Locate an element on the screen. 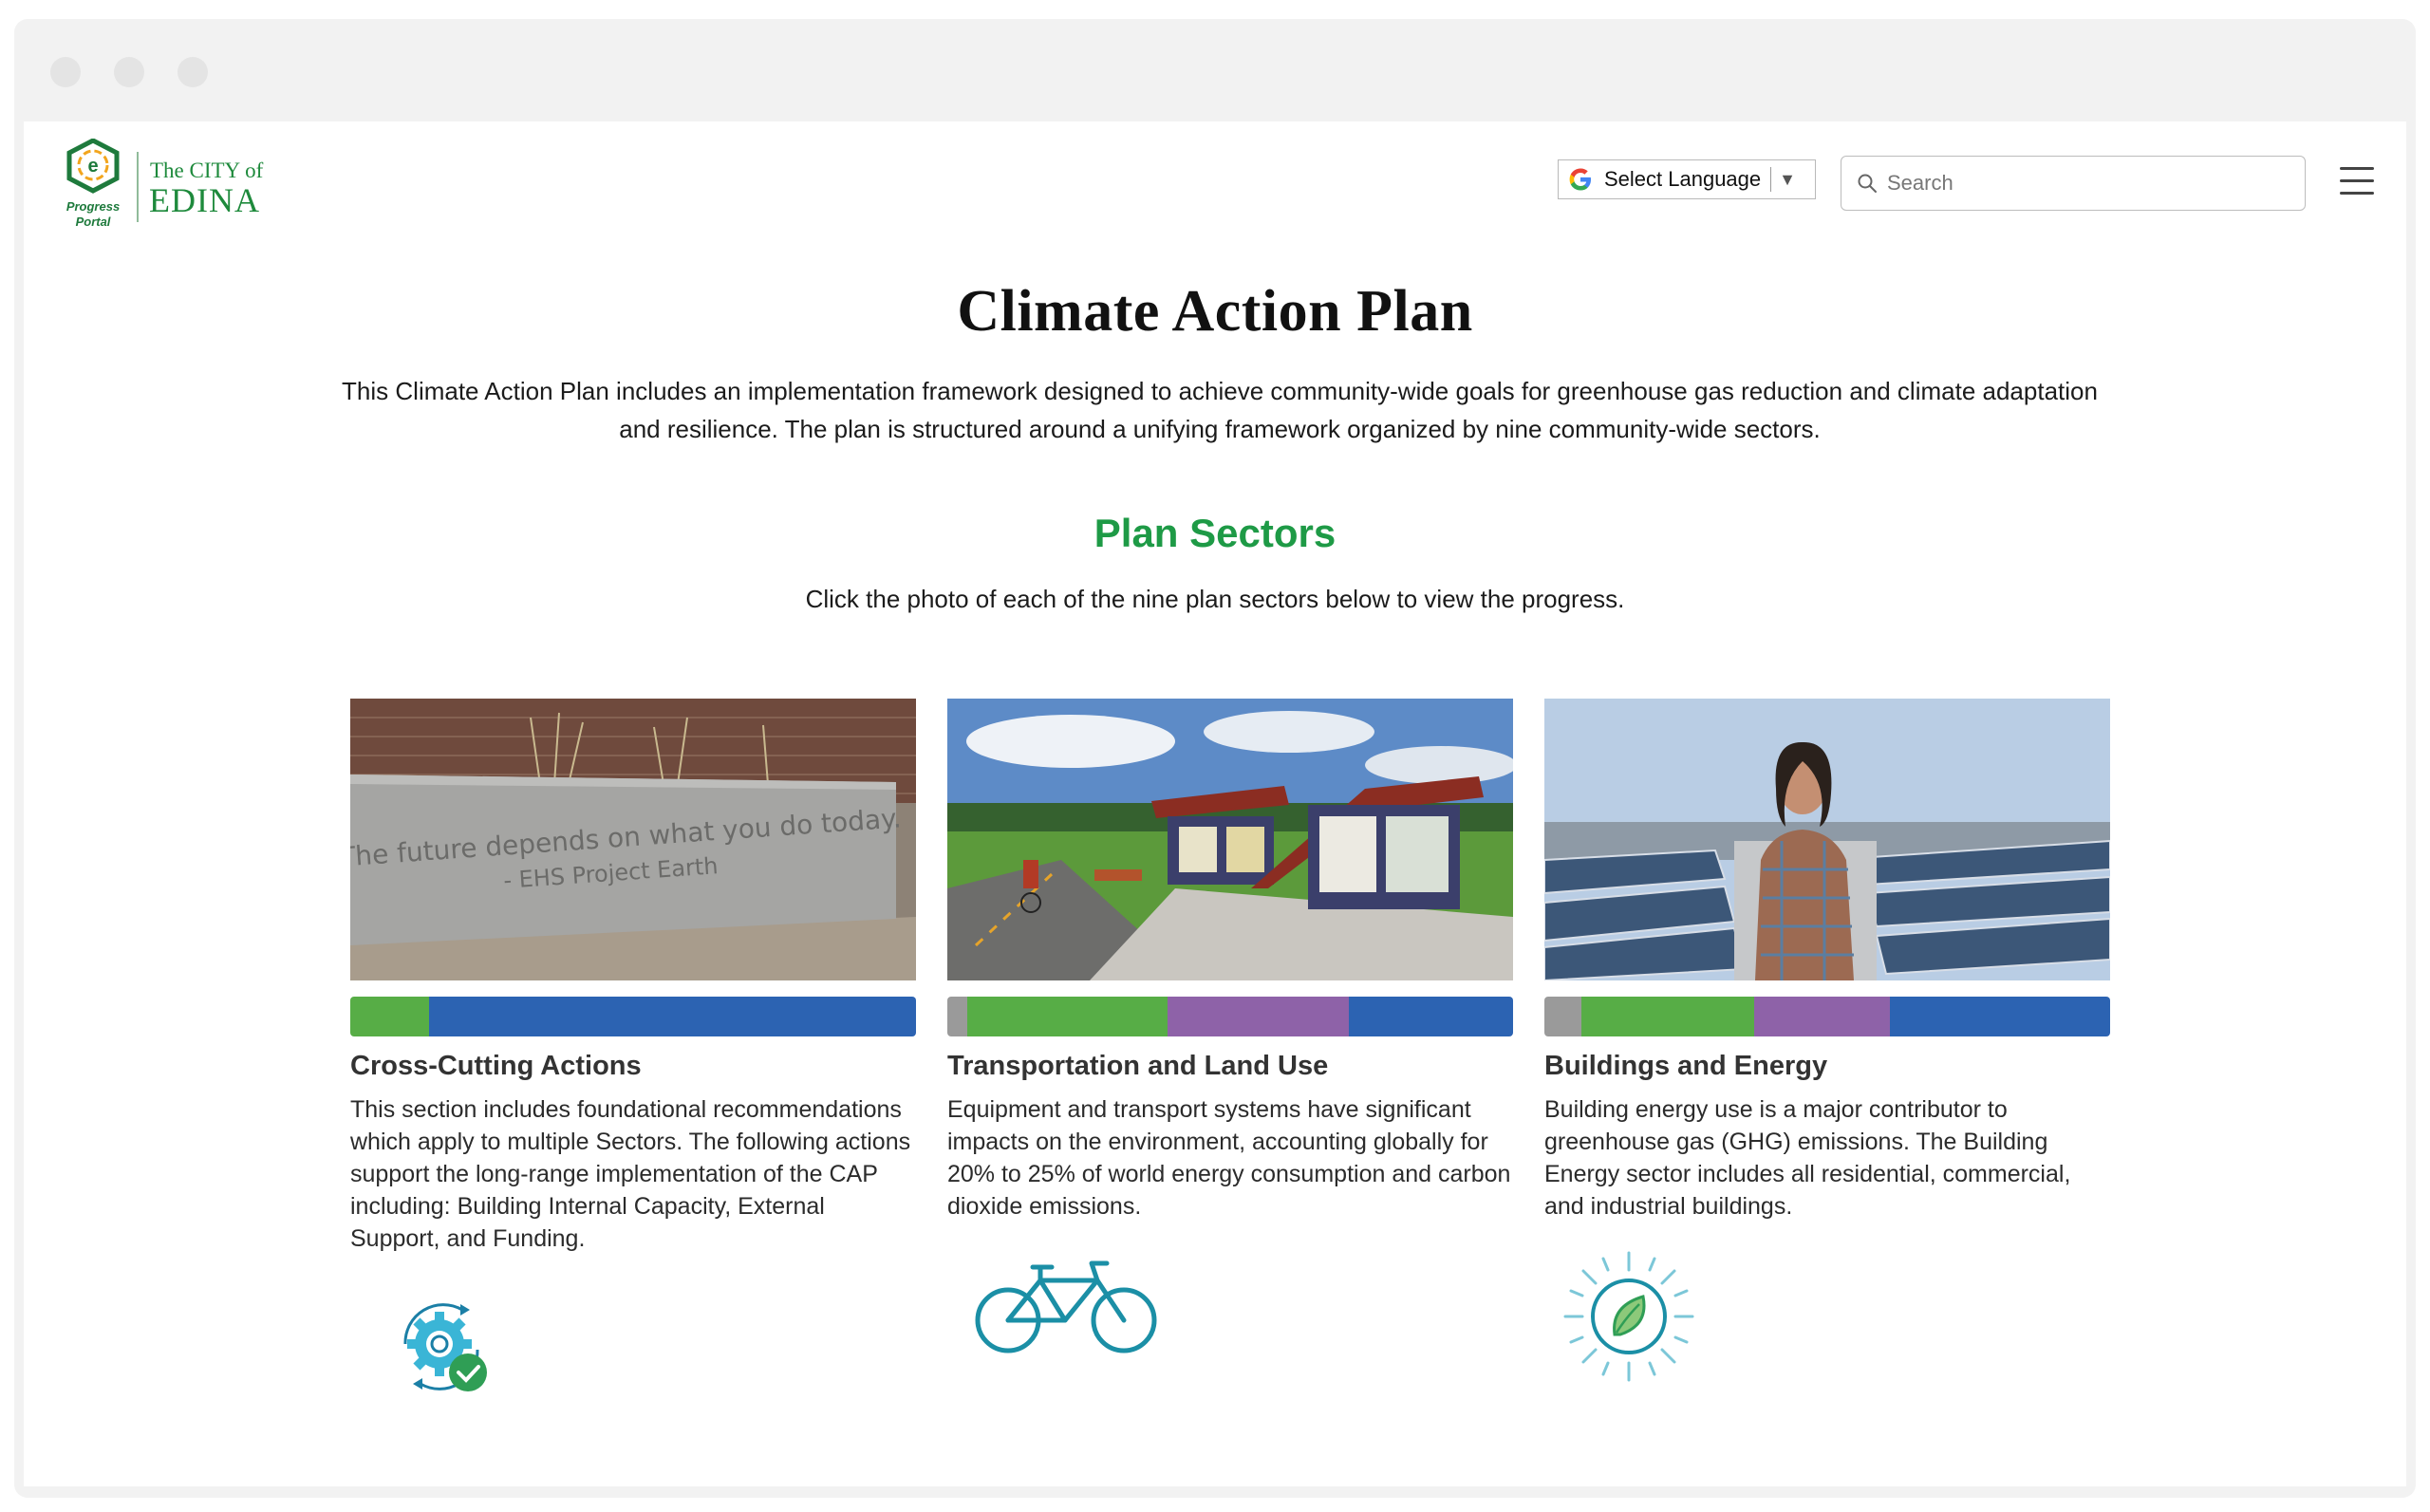 The image size is (2430, 1512). dropdown-arrow-icon: ▼ is located at coordinates (1788, 179).